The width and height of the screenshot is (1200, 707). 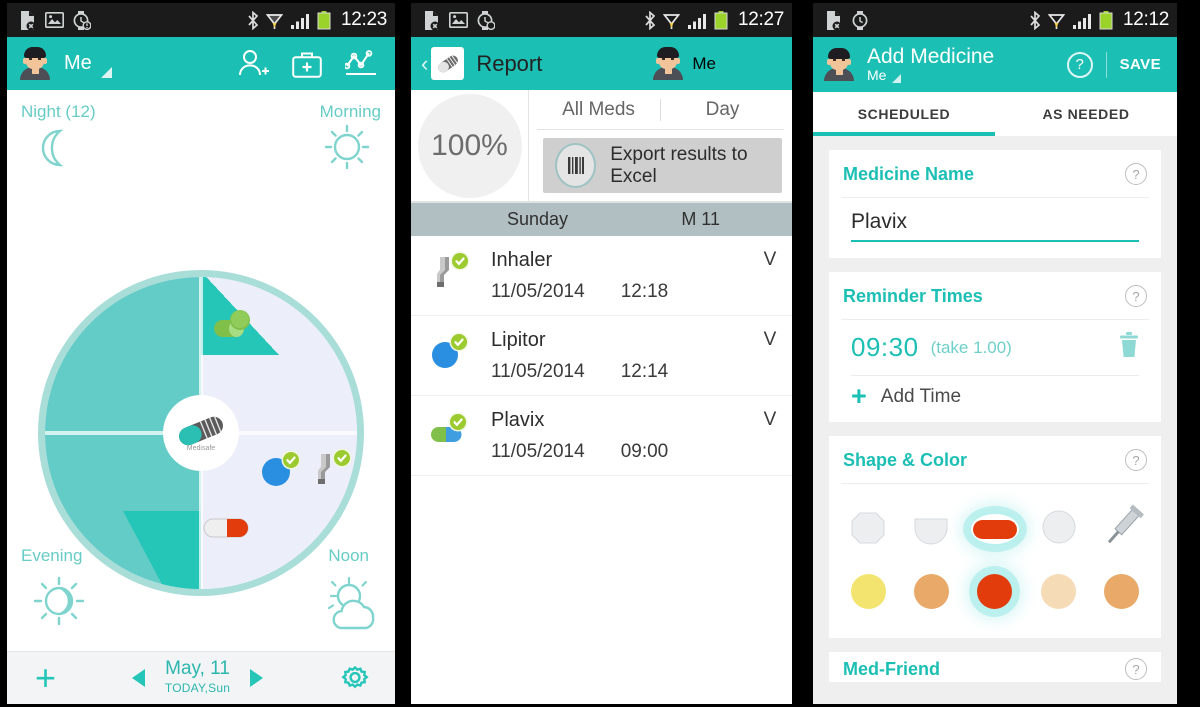 What do you see at coordinates (995, 399) in the screenshot?
I see `add-time-button: + Add Time` at bounding box center [995, 399].